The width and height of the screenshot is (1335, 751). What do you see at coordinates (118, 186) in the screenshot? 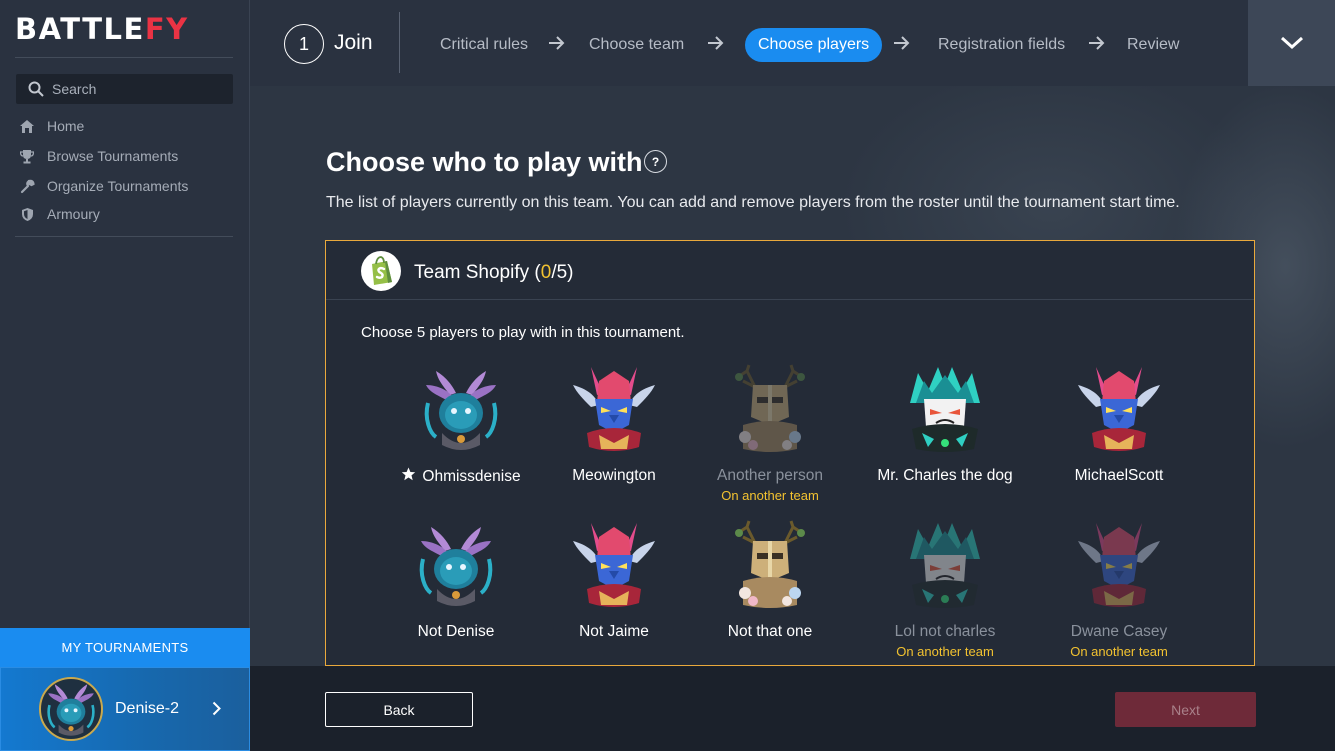
I see `sidebar-item-label: Organize Tournaments` at bounding box center [118, 186].